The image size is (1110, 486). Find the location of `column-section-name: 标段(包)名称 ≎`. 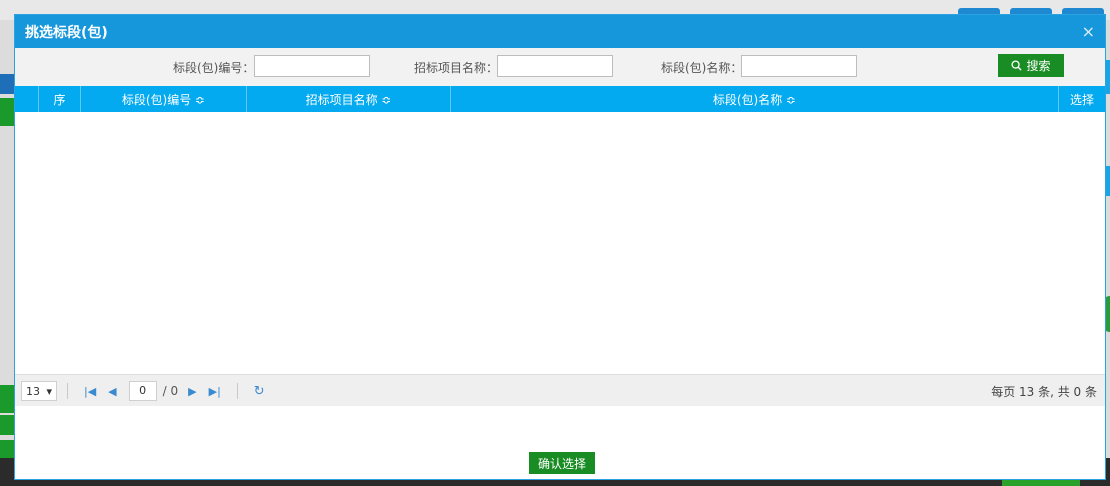

column-section-name: 标段(包)名称 ≎ is located at coordinates (755, 99).